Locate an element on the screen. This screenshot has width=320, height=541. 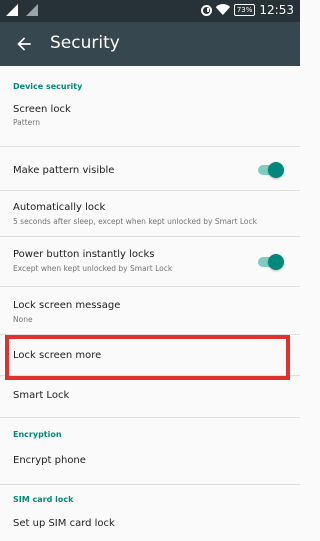
signal-icon is located at coordinates (12, 10).